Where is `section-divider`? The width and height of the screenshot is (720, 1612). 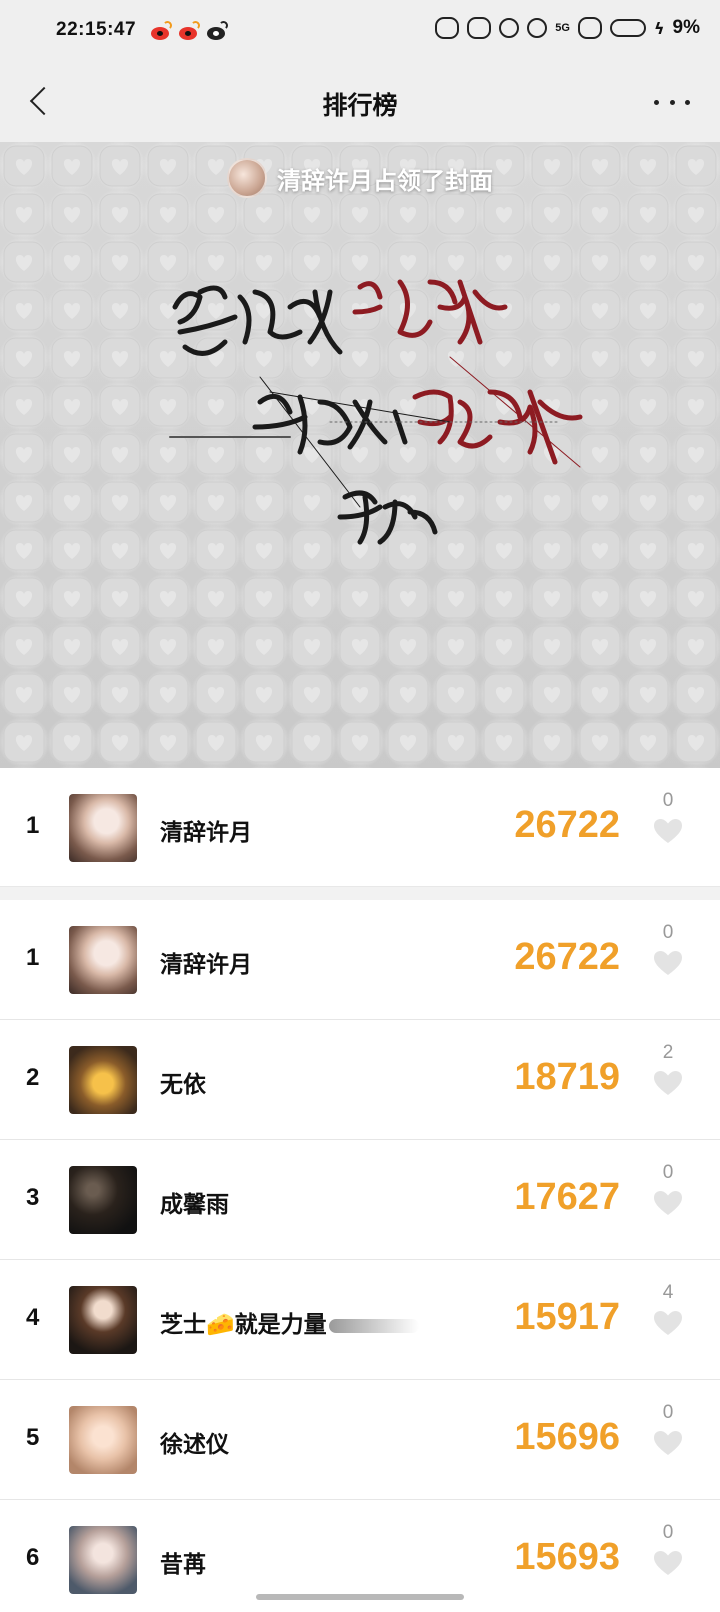
section-divider is located at coordinates (360, 893).